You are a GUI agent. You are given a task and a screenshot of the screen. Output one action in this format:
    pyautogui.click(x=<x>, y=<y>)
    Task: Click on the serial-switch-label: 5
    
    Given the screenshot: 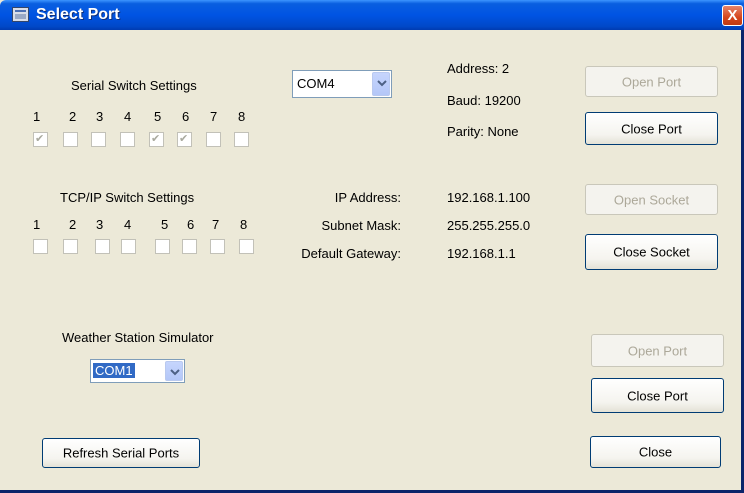 What is the action you would take?
    pyautogui.click(x=158, y=116)
    